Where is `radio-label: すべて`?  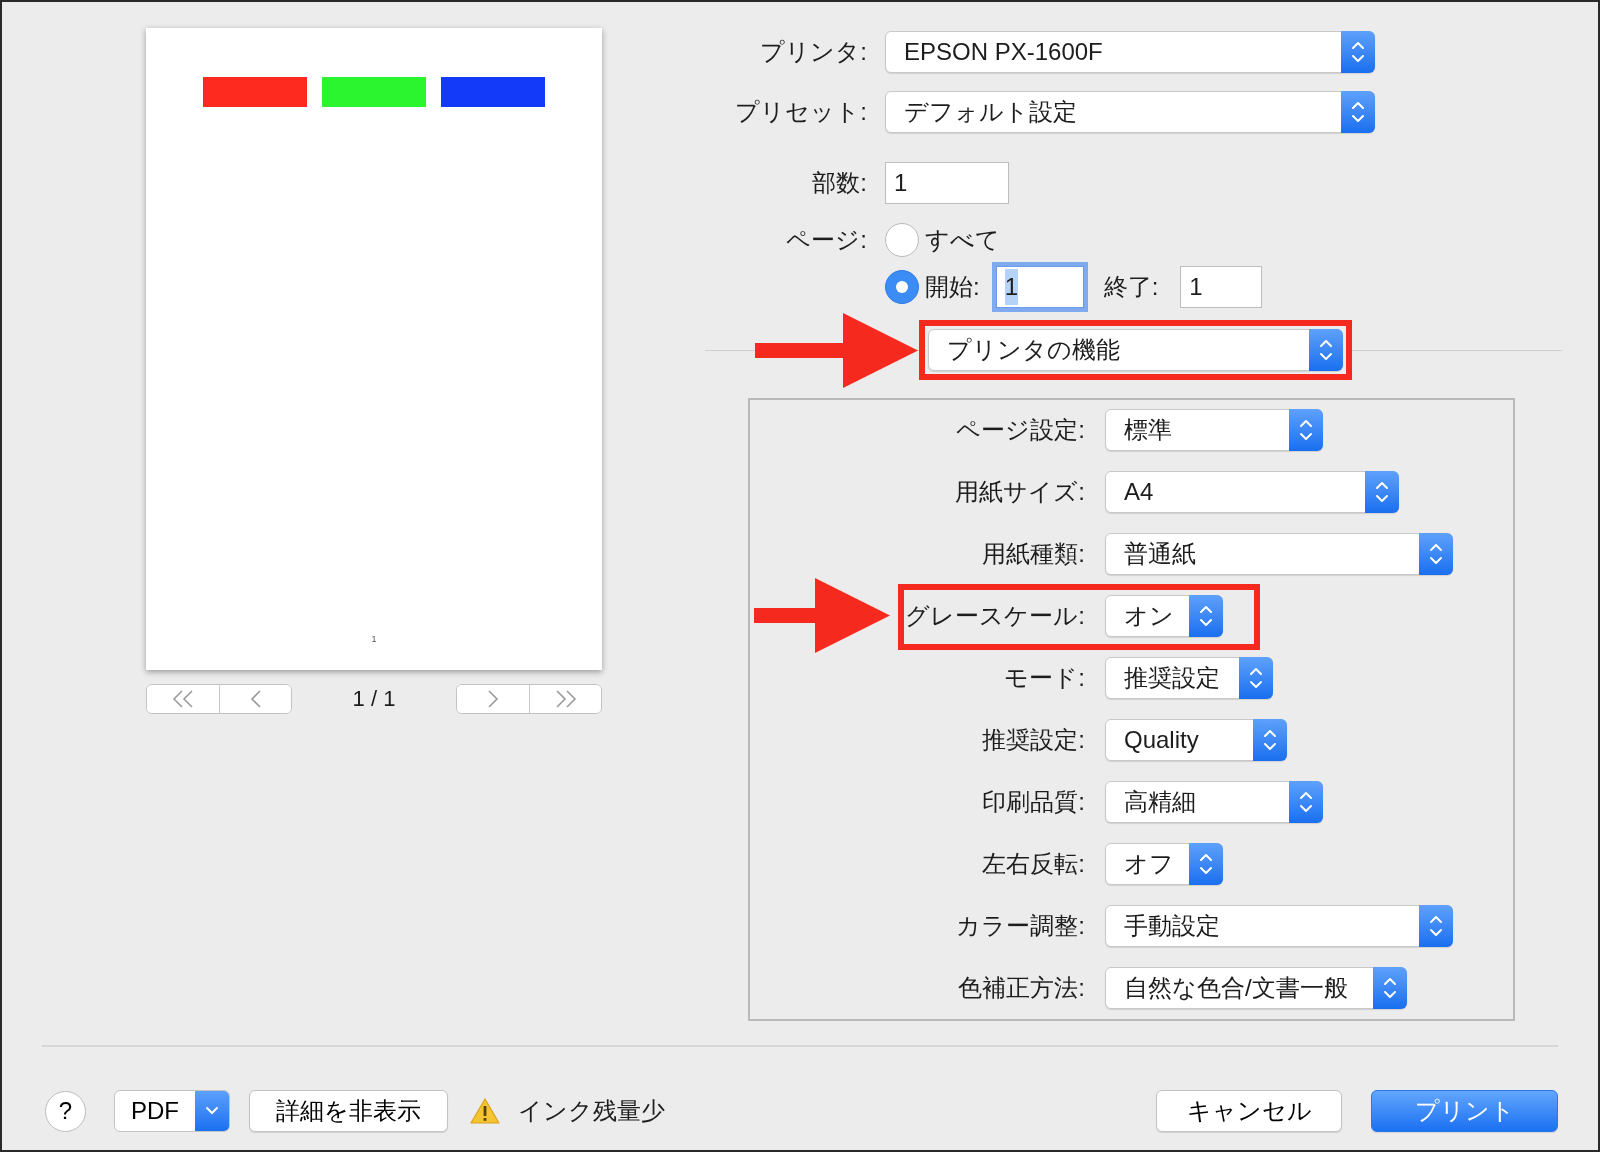 radio-label: すべて is located at coordinates (962, 240).